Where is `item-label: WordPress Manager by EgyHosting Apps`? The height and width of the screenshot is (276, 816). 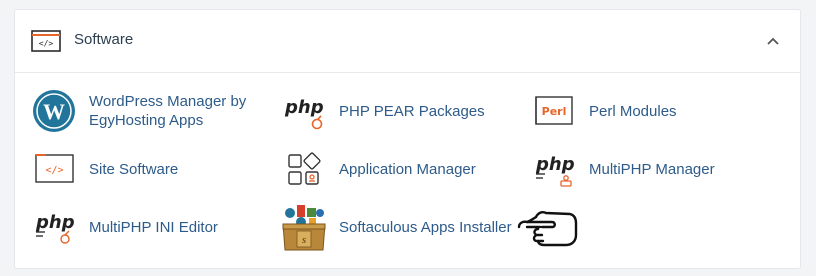 item-label: WordPress Manager by EgyHosting Apps is located at coordinates (168, 111).